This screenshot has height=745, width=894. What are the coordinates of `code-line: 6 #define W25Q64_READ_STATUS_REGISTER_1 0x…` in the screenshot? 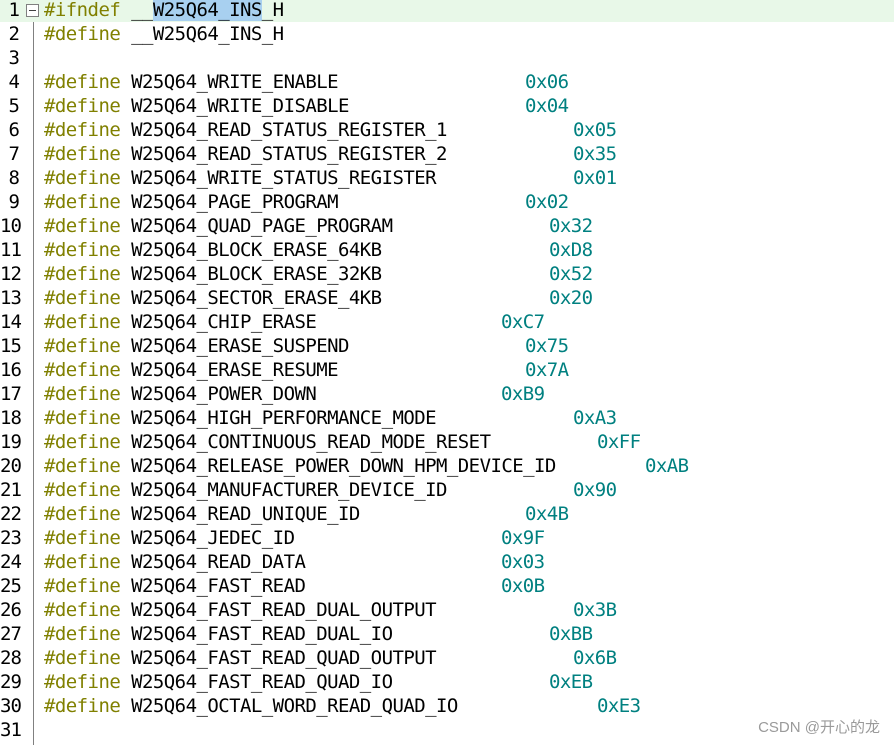 It's located at (447, 130).